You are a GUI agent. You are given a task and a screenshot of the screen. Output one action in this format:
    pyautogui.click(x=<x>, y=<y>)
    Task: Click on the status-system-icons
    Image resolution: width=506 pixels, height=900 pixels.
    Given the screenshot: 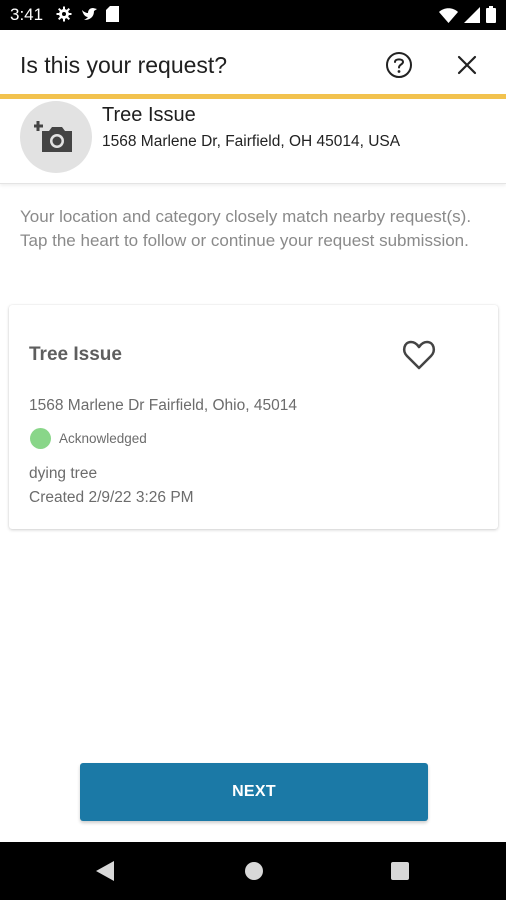 What is the action you would take?
    pyautogui.click(x=467, y=17)
    